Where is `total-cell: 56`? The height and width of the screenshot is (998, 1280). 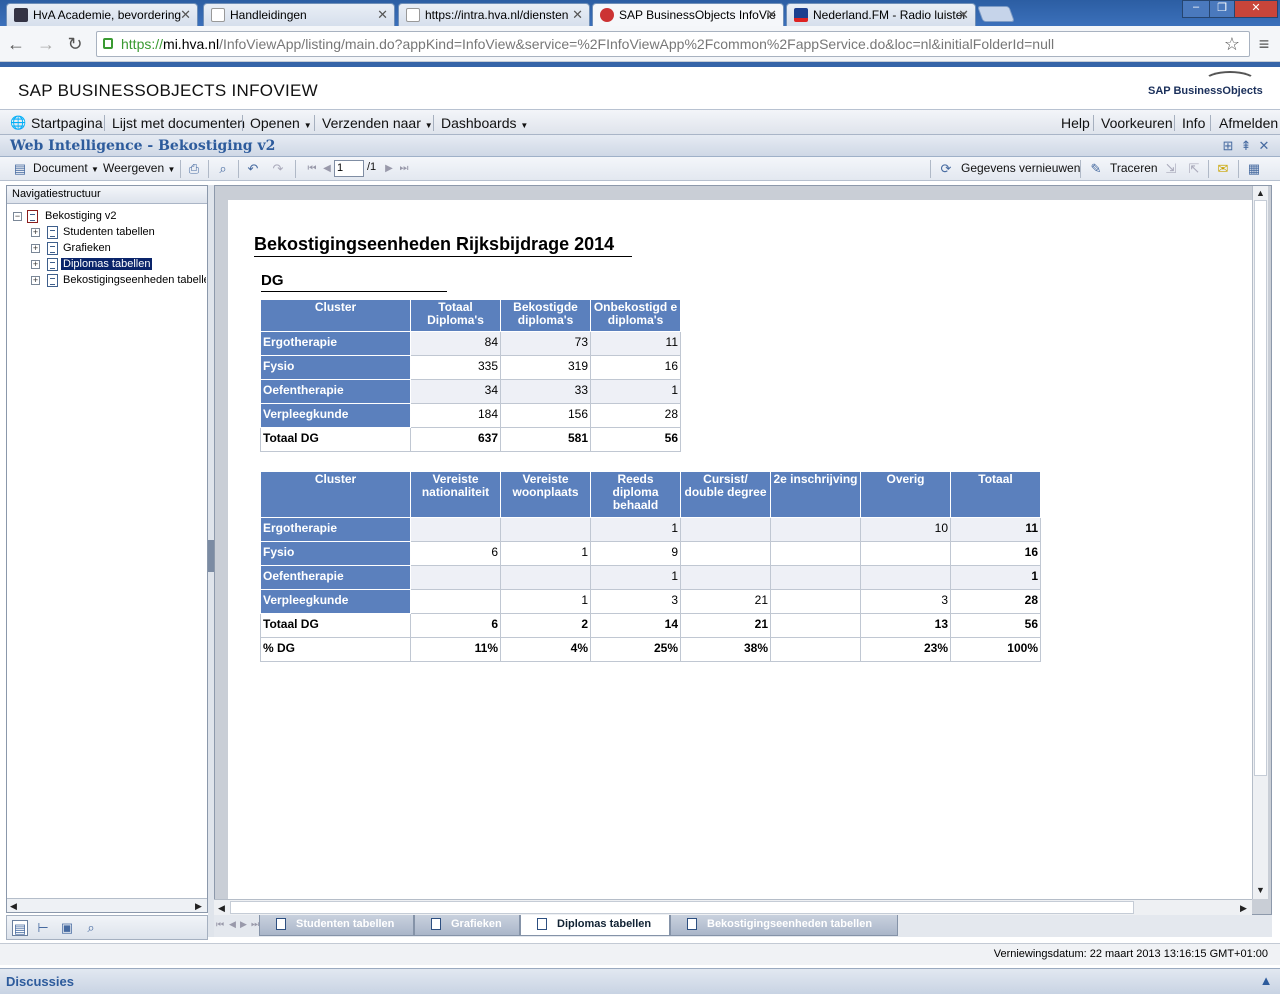 total-cell: 56 is located at coordinates (635, 439).